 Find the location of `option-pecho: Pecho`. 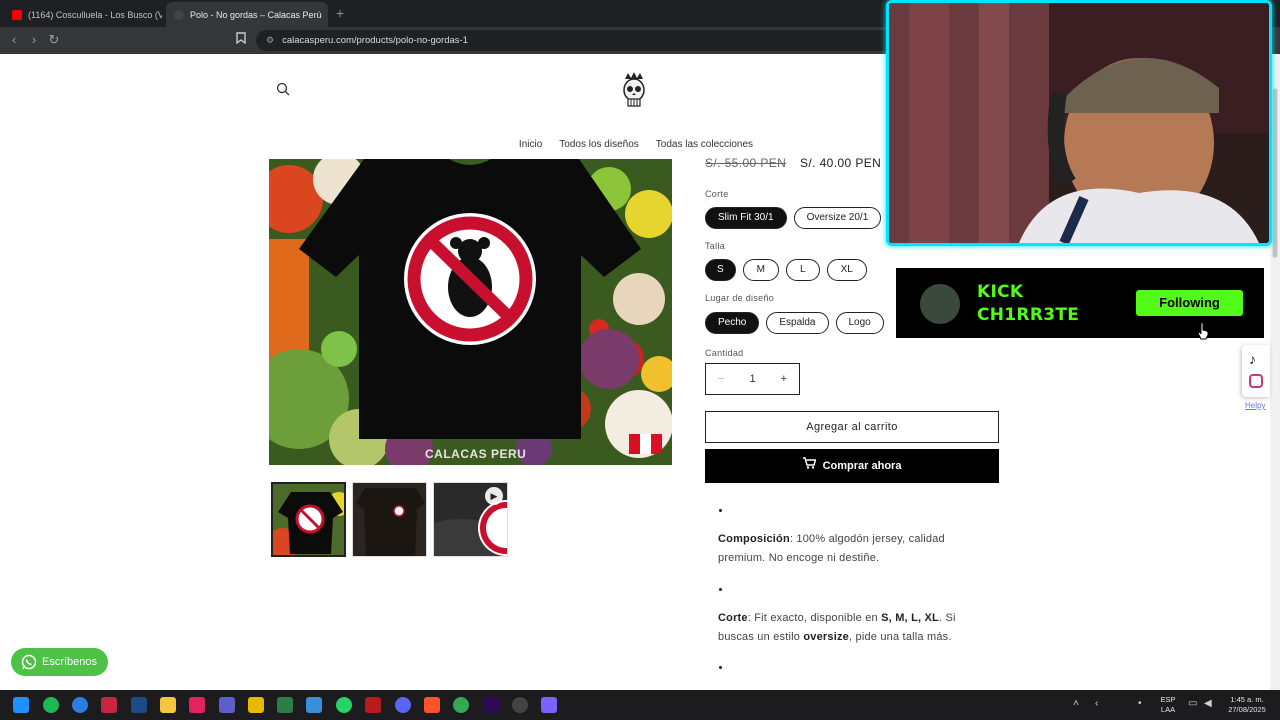

option-pecho: Pecho is located at coordinates (732, 323).